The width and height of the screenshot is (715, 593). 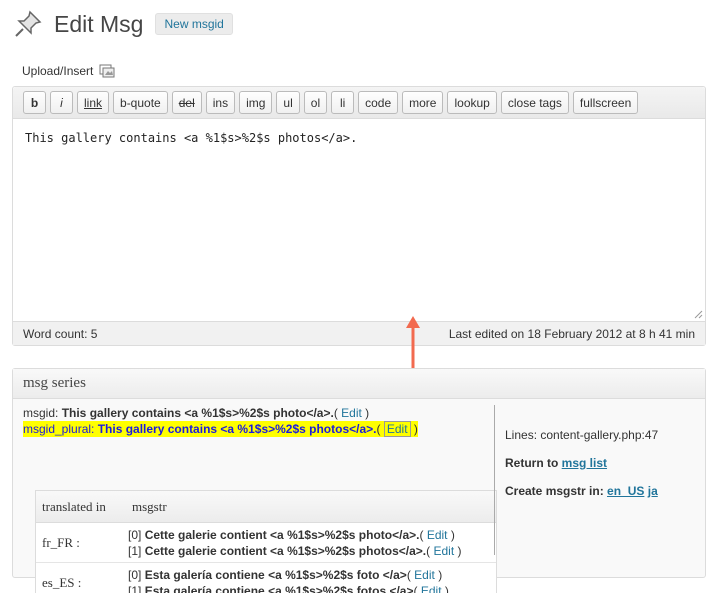 What do you see at coordinates (60, 333) in the screenshot?
I see `word-count: Word count: 5` at bounding box center [60, 333].